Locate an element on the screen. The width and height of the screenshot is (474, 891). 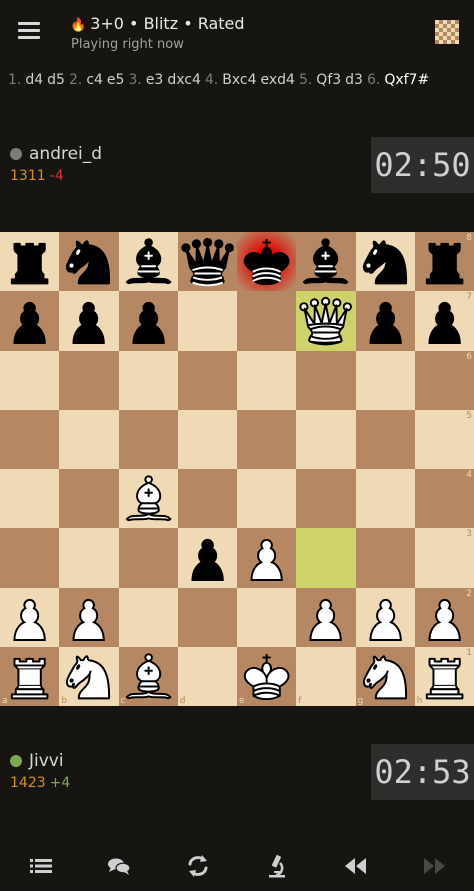
square-c1: c is located at coordinates (148, 676).